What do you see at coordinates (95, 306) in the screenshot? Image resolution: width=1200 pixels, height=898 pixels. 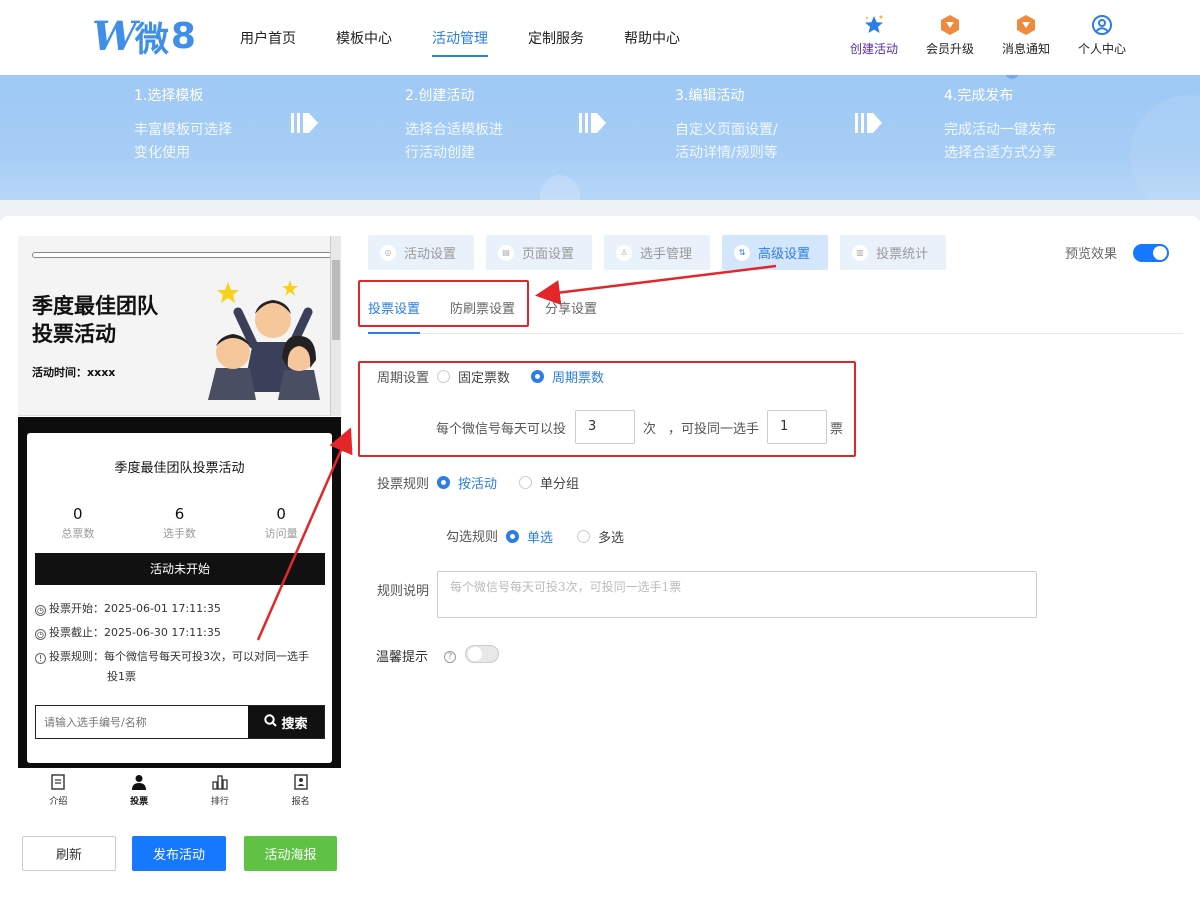 I see `cover-title-line: 季度最佳团队` at bounding box center [95, 306].